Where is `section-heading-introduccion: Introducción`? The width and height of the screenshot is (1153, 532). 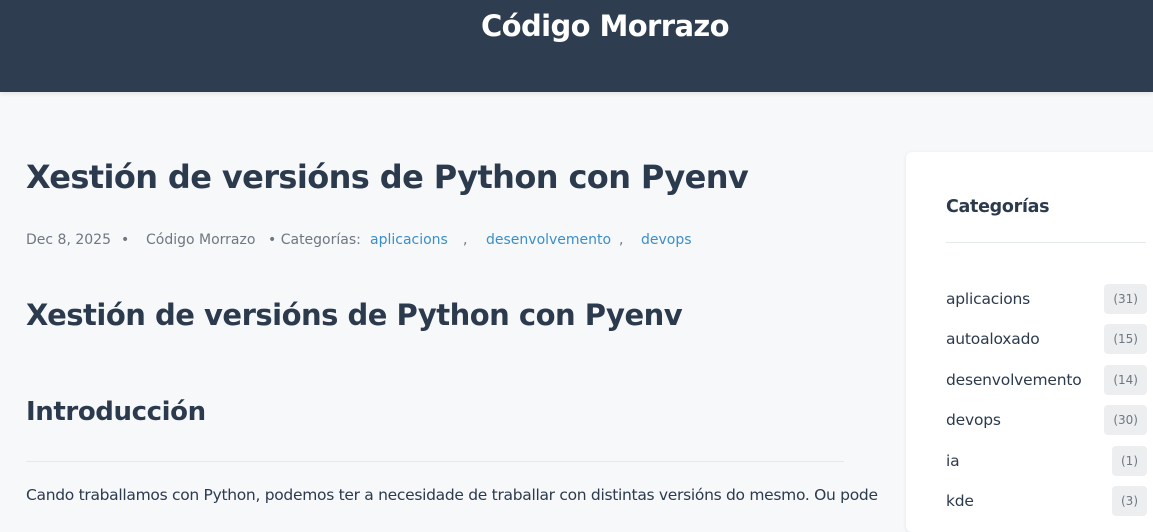
section-heading-introduccion: Introducción is located at coordinates (116, 412).